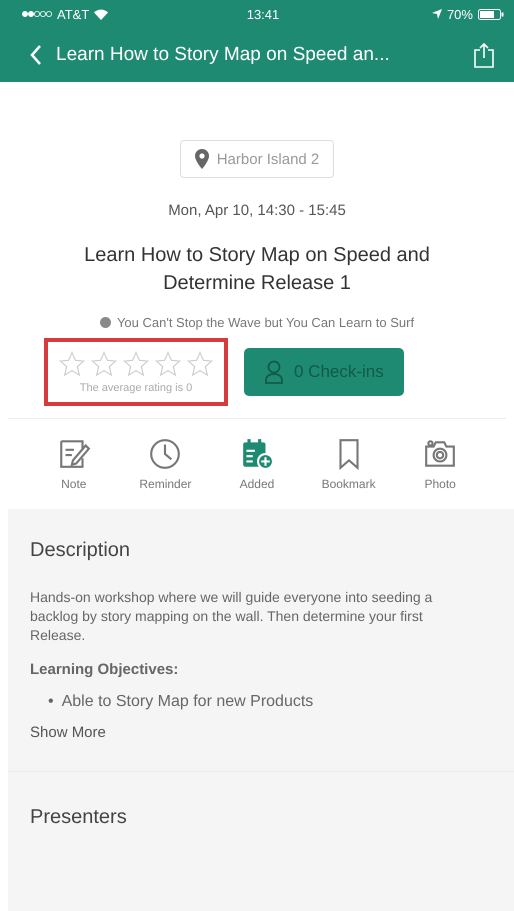 The height and width of the screenshot is (911, 514). What do you see at coordinates (274, 372) in the screenshot?
I see `person-icon` at bounding box center [274, 372].